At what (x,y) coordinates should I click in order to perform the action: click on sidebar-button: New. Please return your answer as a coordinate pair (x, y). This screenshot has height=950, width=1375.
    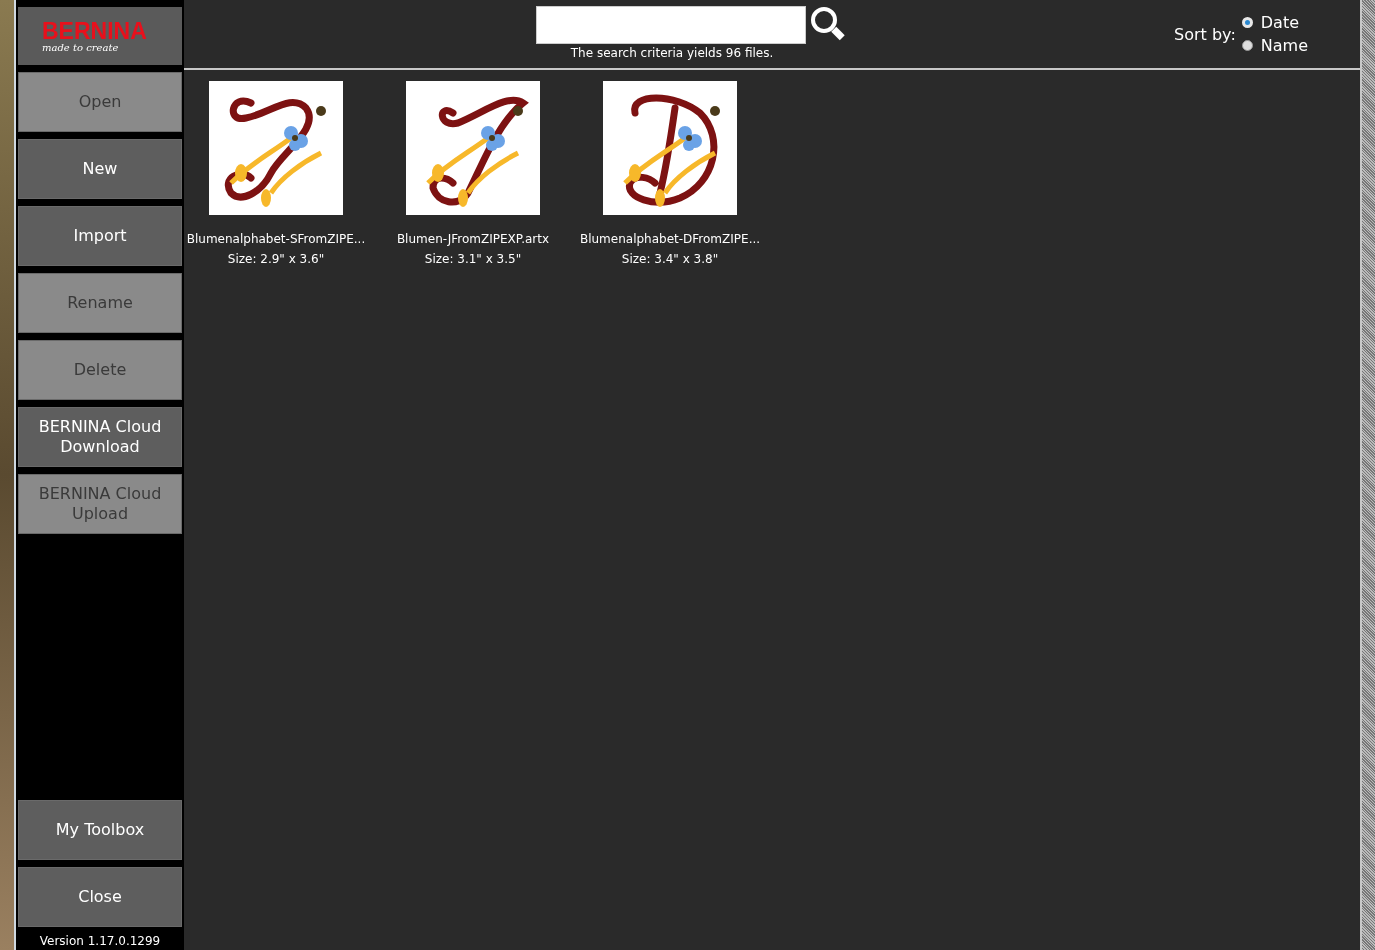
    Looking at the image, I should click on (100, 169).